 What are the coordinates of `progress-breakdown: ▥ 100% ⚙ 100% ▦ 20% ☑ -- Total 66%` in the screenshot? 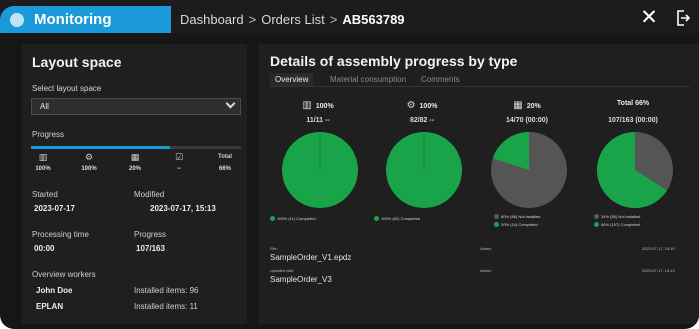 It's located at (139, 167).